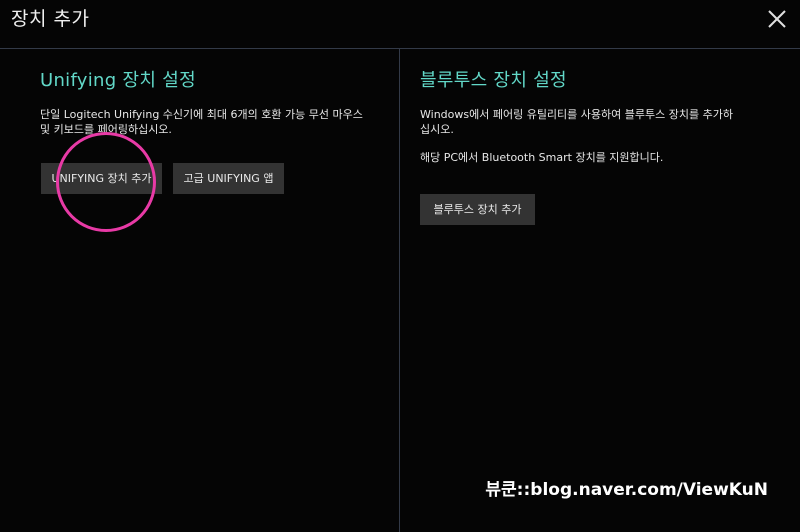 This screenshot has width=800, height=532. What do you see at coordinates (228, 178) in the screenshot?
I see `advanced-unifying-app-button: 고급 UNIFYING 앱` at bounding box center [228, 178].